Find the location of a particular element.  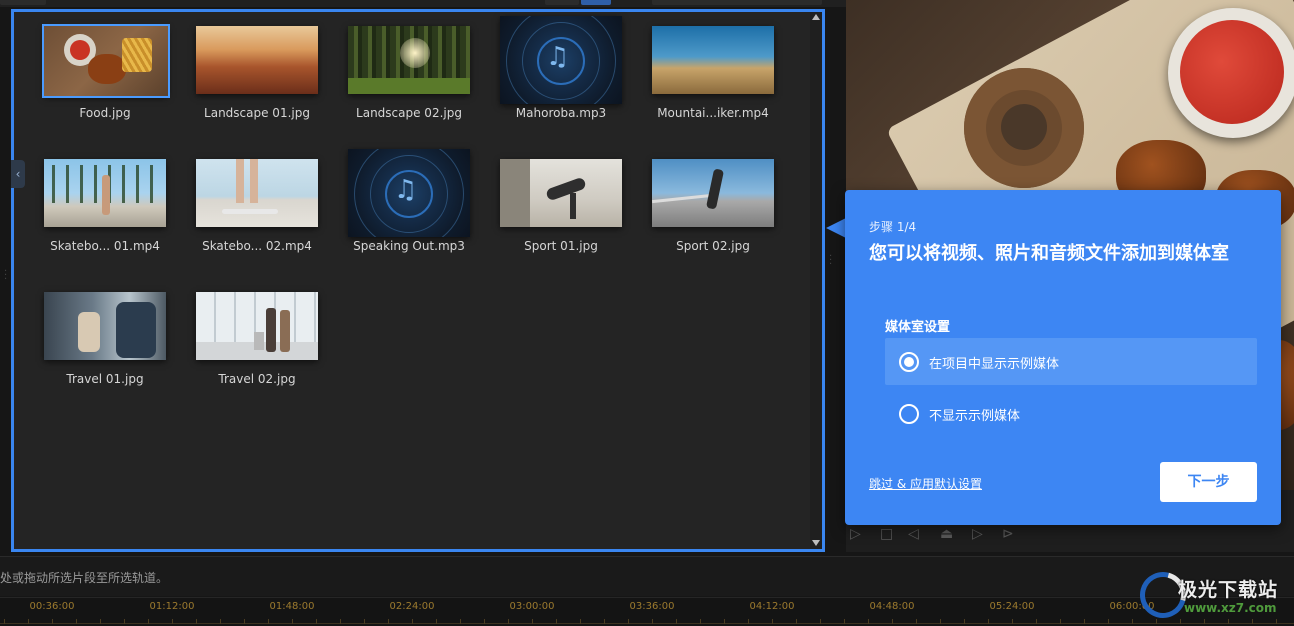

timeline-tick: 04:12:00 is located at coordinates (772, 606).